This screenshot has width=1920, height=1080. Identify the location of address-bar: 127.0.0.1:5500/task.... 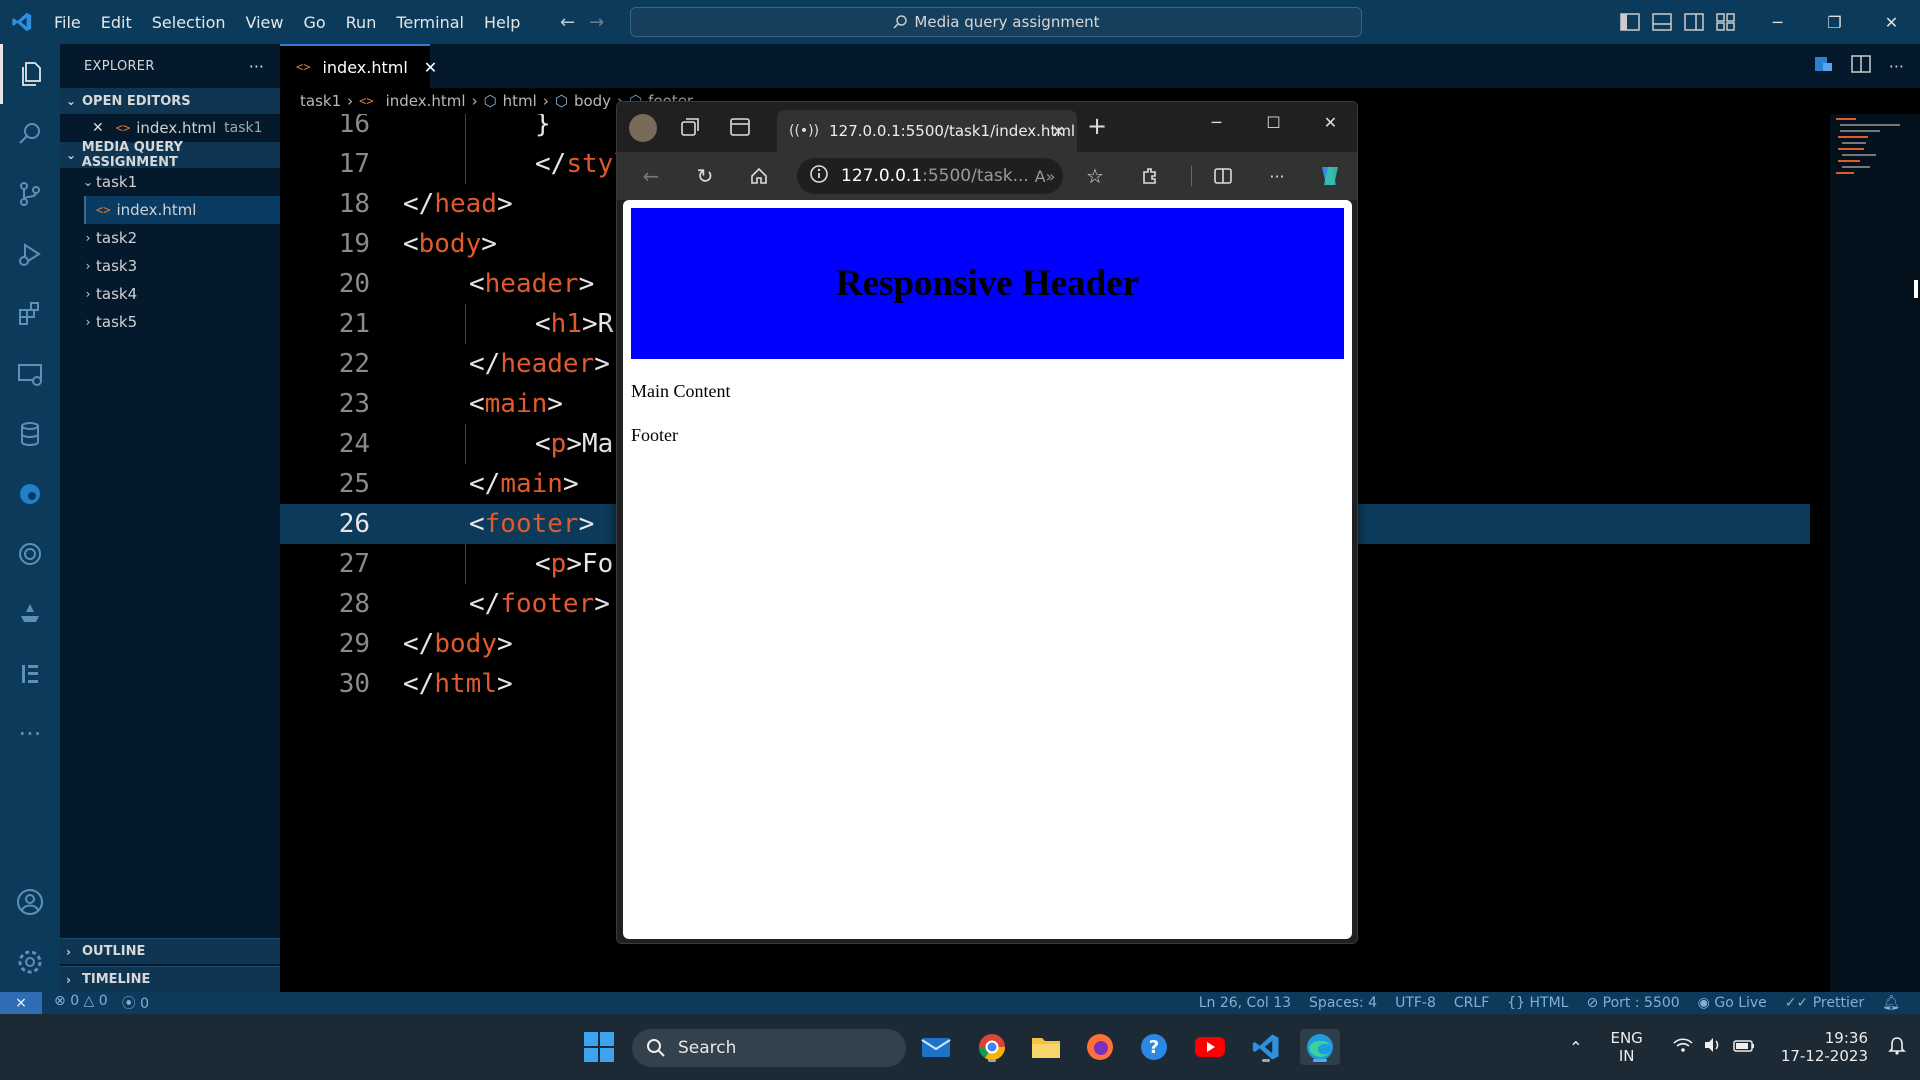
(930, 176).